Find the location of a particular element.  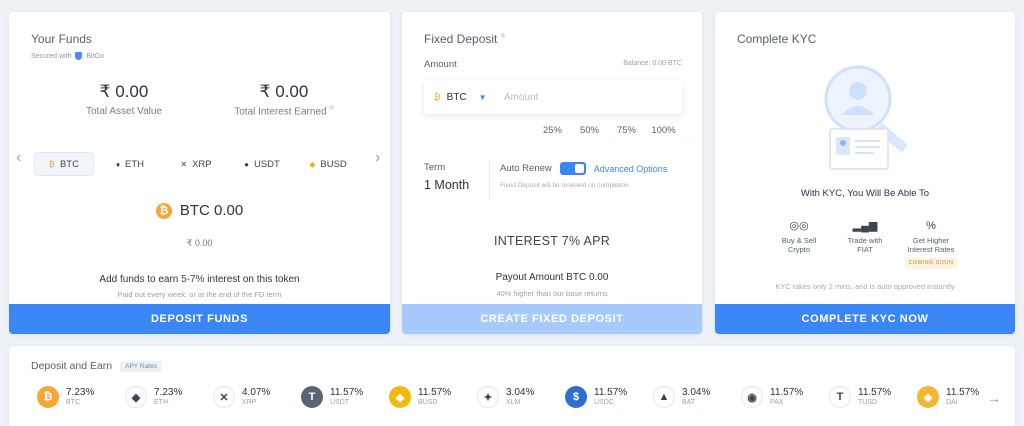

coin-tab-label: XRP is located at coordinates (202, 164).